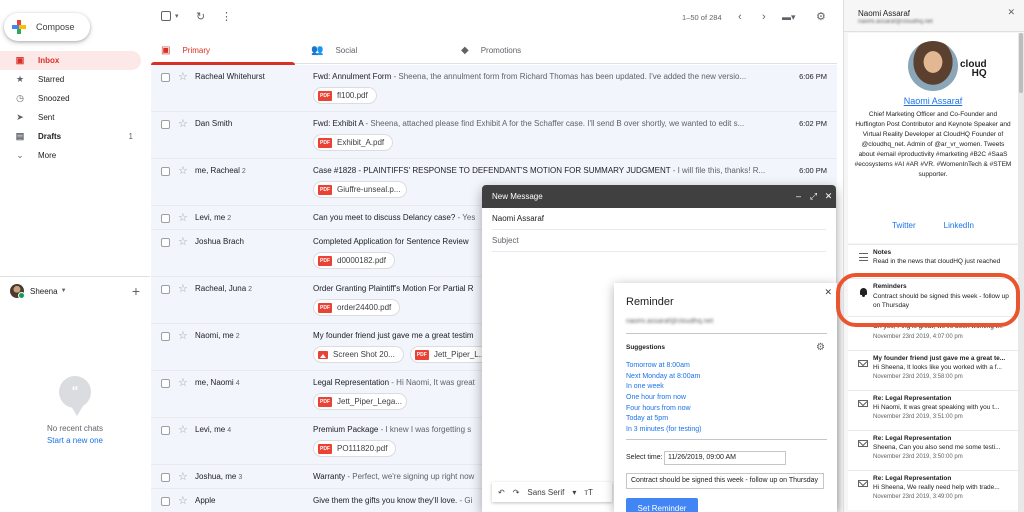  I want to click on tab-promotions: ◆ Promotions, so click(526, 50).